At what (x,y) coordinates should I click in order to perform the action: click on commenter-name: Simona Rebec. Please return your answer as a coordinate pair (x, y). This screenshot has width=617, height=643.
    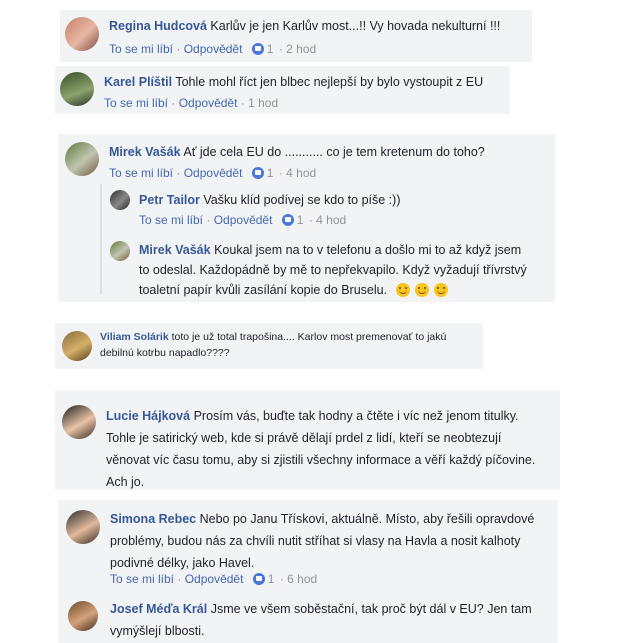
    Looking at the image, I should click on (153, 519).